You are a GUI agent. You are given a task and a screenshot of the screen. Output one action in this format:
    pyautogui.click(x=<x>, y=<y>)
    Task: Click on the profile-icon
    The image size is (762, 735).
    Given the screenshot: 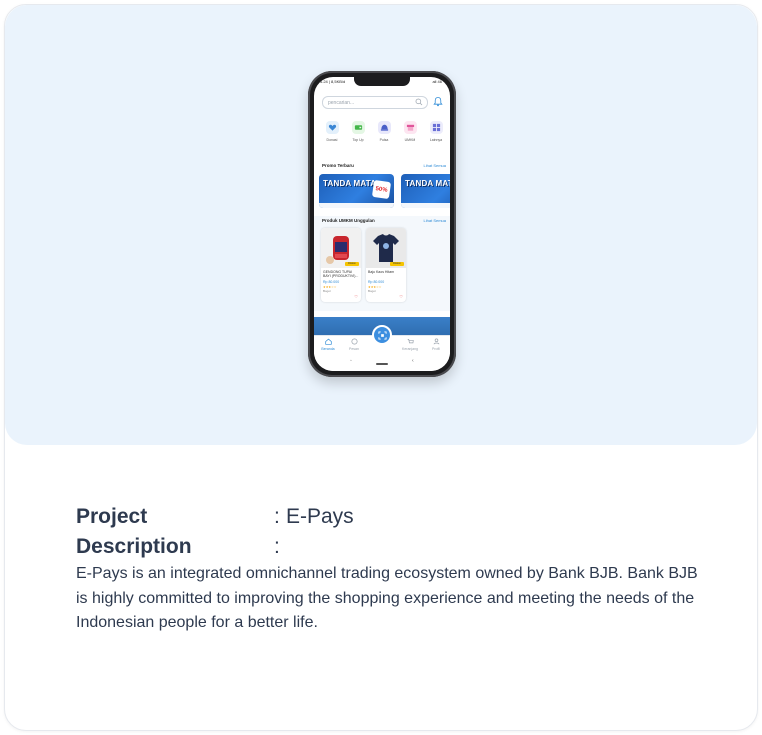 What is the action you would take?
    pyautogui.click(x=436, y=341)
    